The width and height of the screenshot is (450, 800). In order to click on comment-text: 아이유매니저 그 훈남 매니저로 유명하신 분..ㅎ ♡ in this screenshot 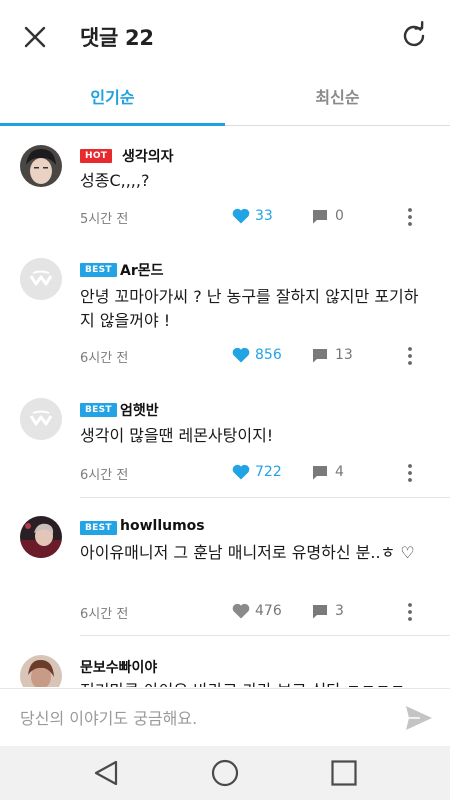, I will do `click(247, 552)`.